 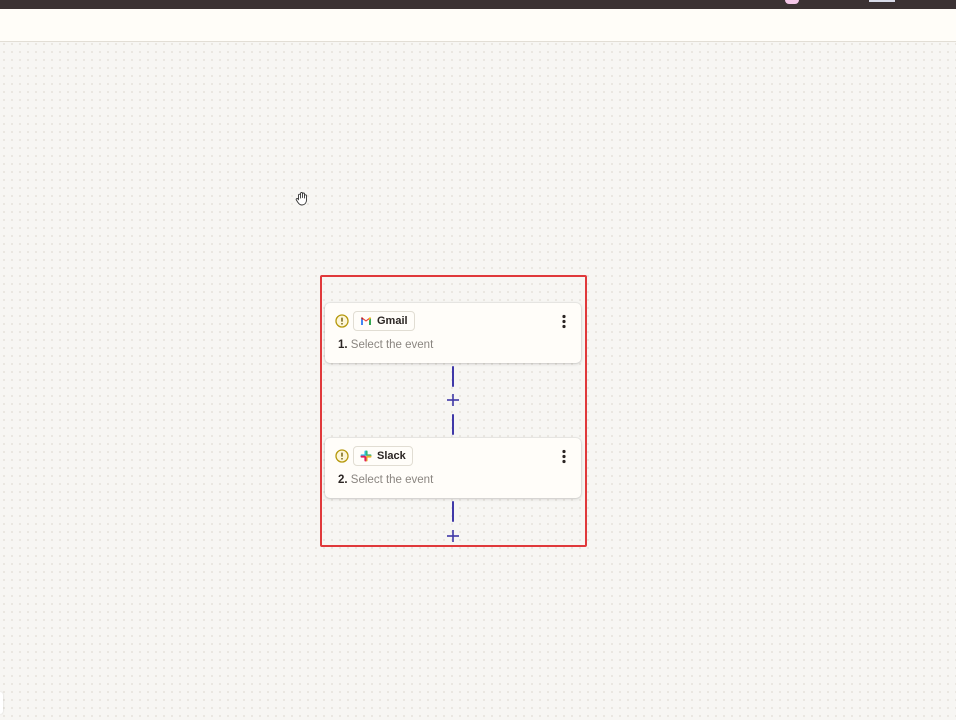 What do you see at coordinates (301, 199) in the screenshot?
I see `hand-grab-icon` at bounding box center [301, 199].